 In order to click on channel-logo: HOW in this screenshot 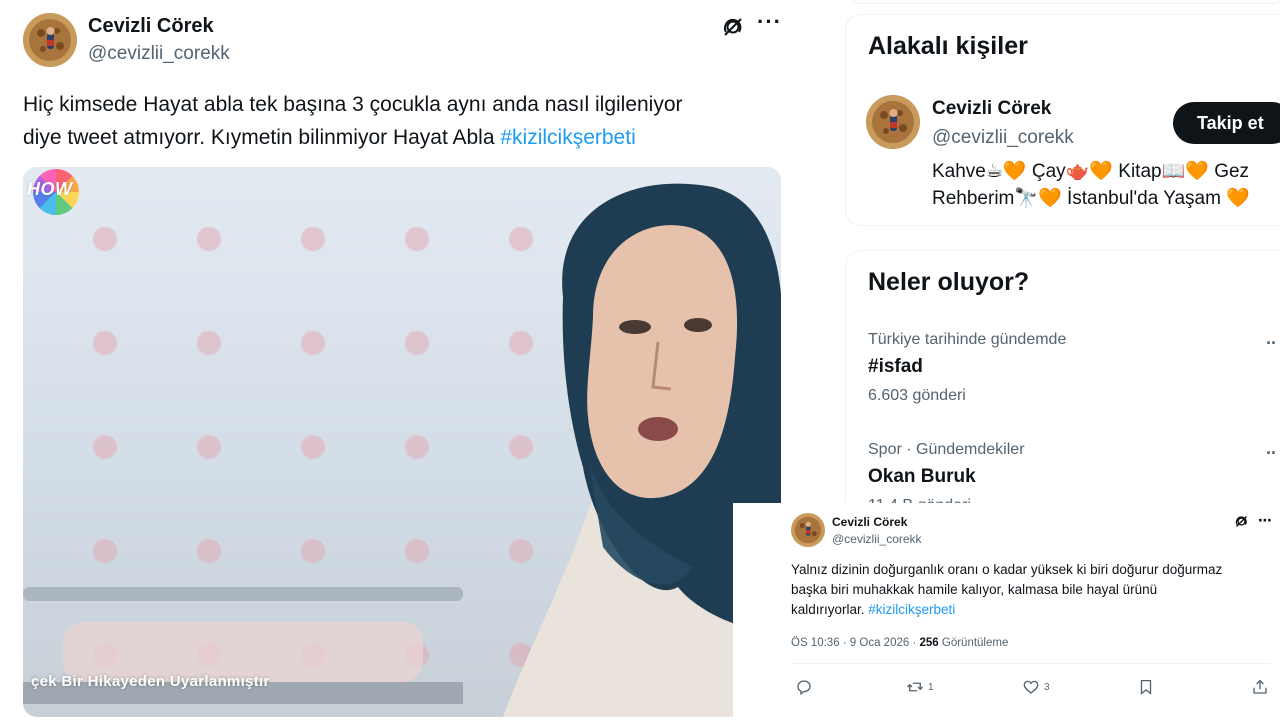, I will do `click(55, 193)`.